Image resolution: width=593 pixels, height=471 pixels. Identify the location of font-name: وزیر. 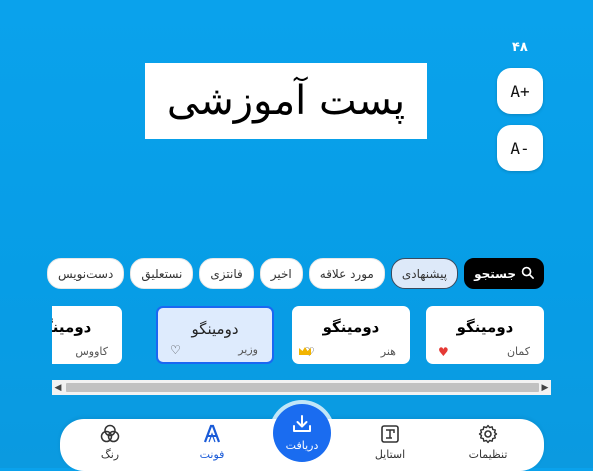
(248, 349).